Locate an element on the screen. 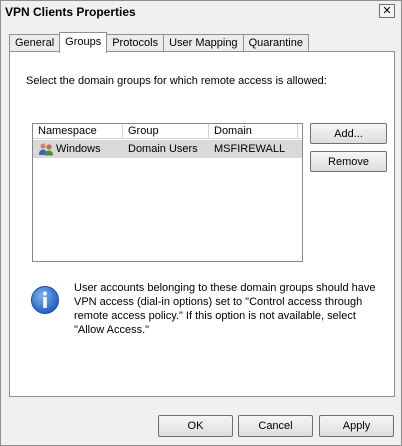 The image size is (402, 446). list-header: Namespace Group Domain is located at coordinates (167, 131).